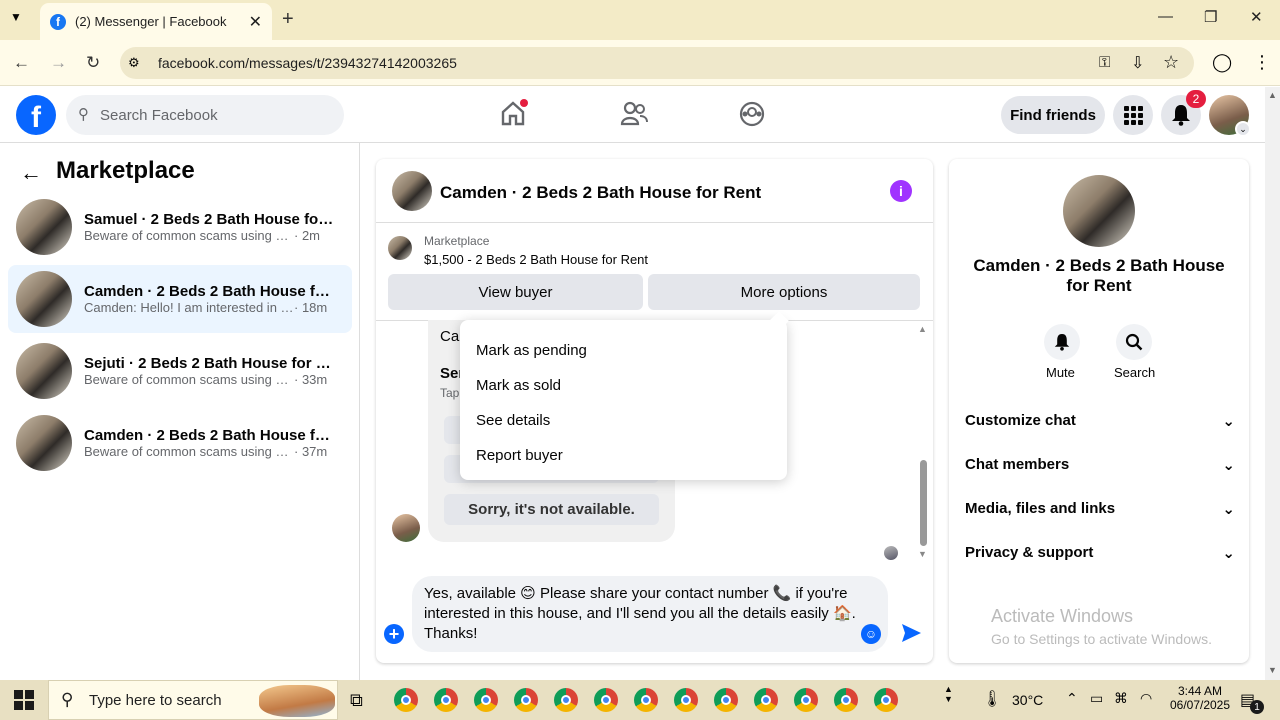 The image size is (1280, 720). Describe the element at coordinates (536, 259) in the screenshot. I see `listing-price-title: $1,500 - 2 Beds 2 Bath House for Rent` at that location.